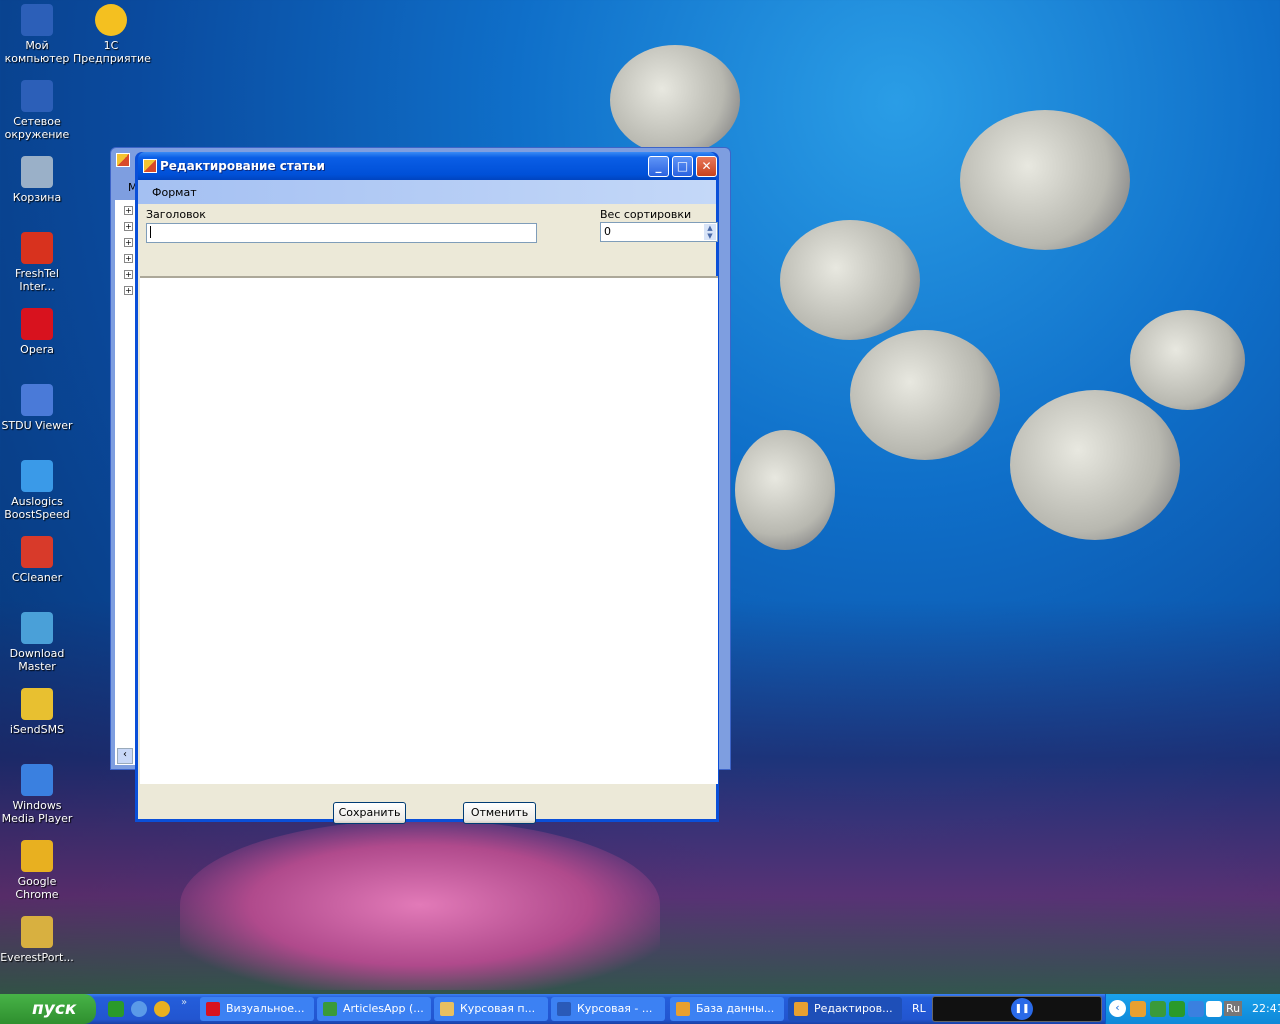 The width and height of the screenshot is (1280, 1024). What do you see at coordinates (646, 214) in the screenshot?
I see `sort-weight-label: Вес сортировки` at bounding box center [646, 214].